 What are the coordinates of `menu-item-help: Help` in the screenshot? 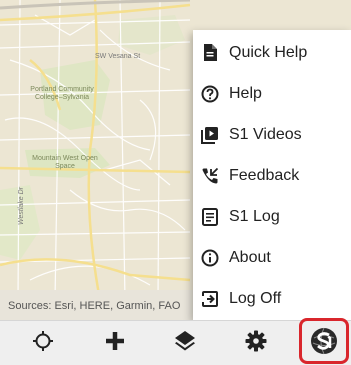 It's located at (272, 93).